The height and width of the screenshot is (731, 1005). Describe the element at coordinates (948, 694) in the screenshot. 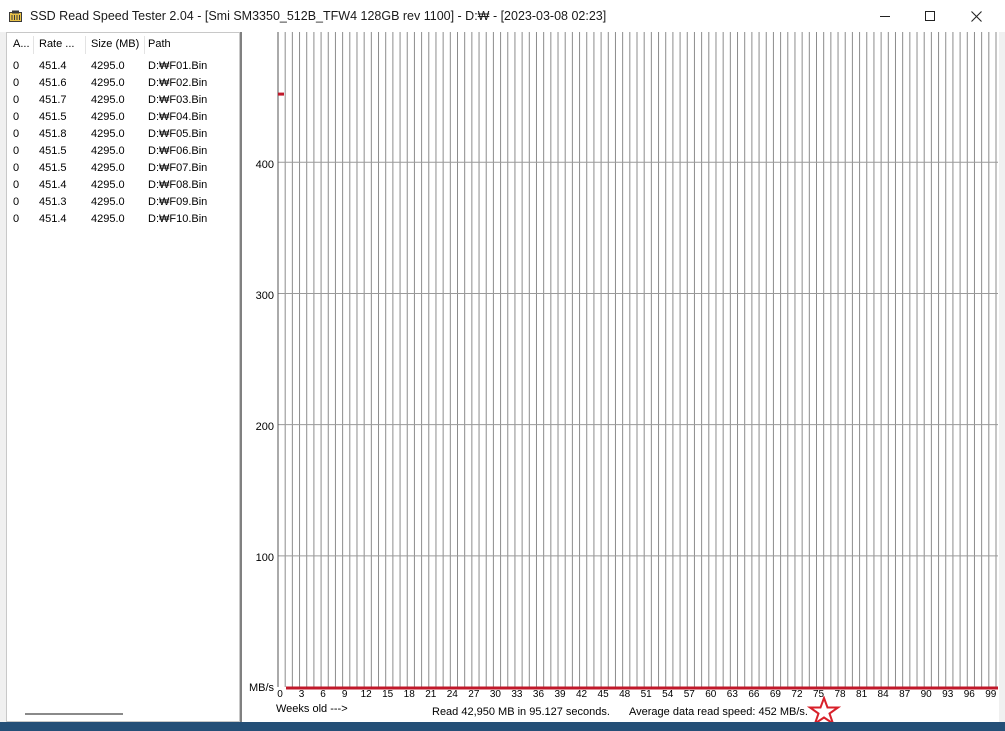

I see `x-tick-label: 93` at that location.